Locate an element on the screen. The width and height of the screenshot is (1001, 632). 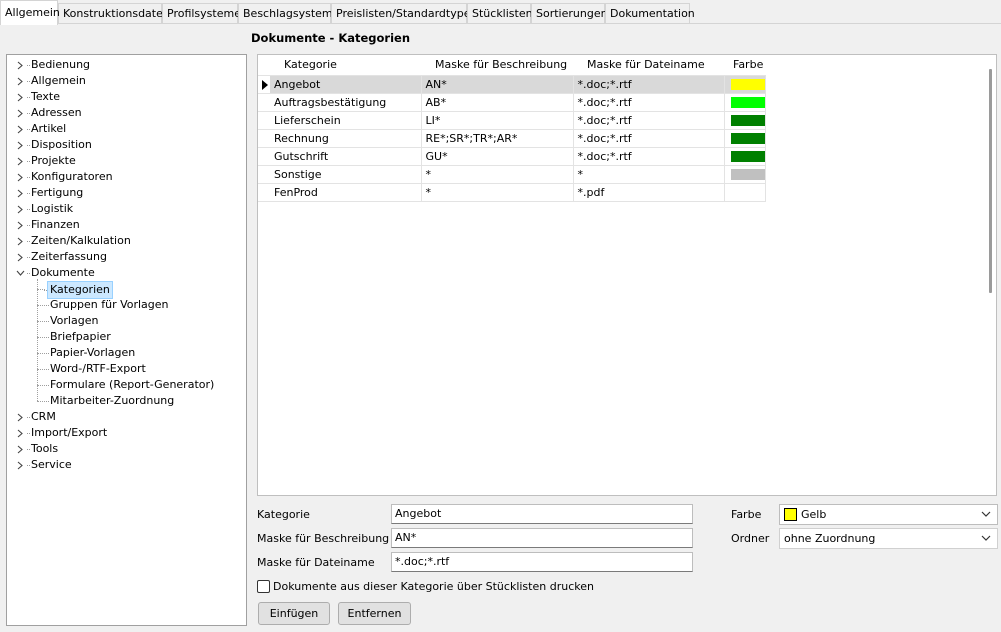
cell-dateiname: * is located at coordinates (649, 174).